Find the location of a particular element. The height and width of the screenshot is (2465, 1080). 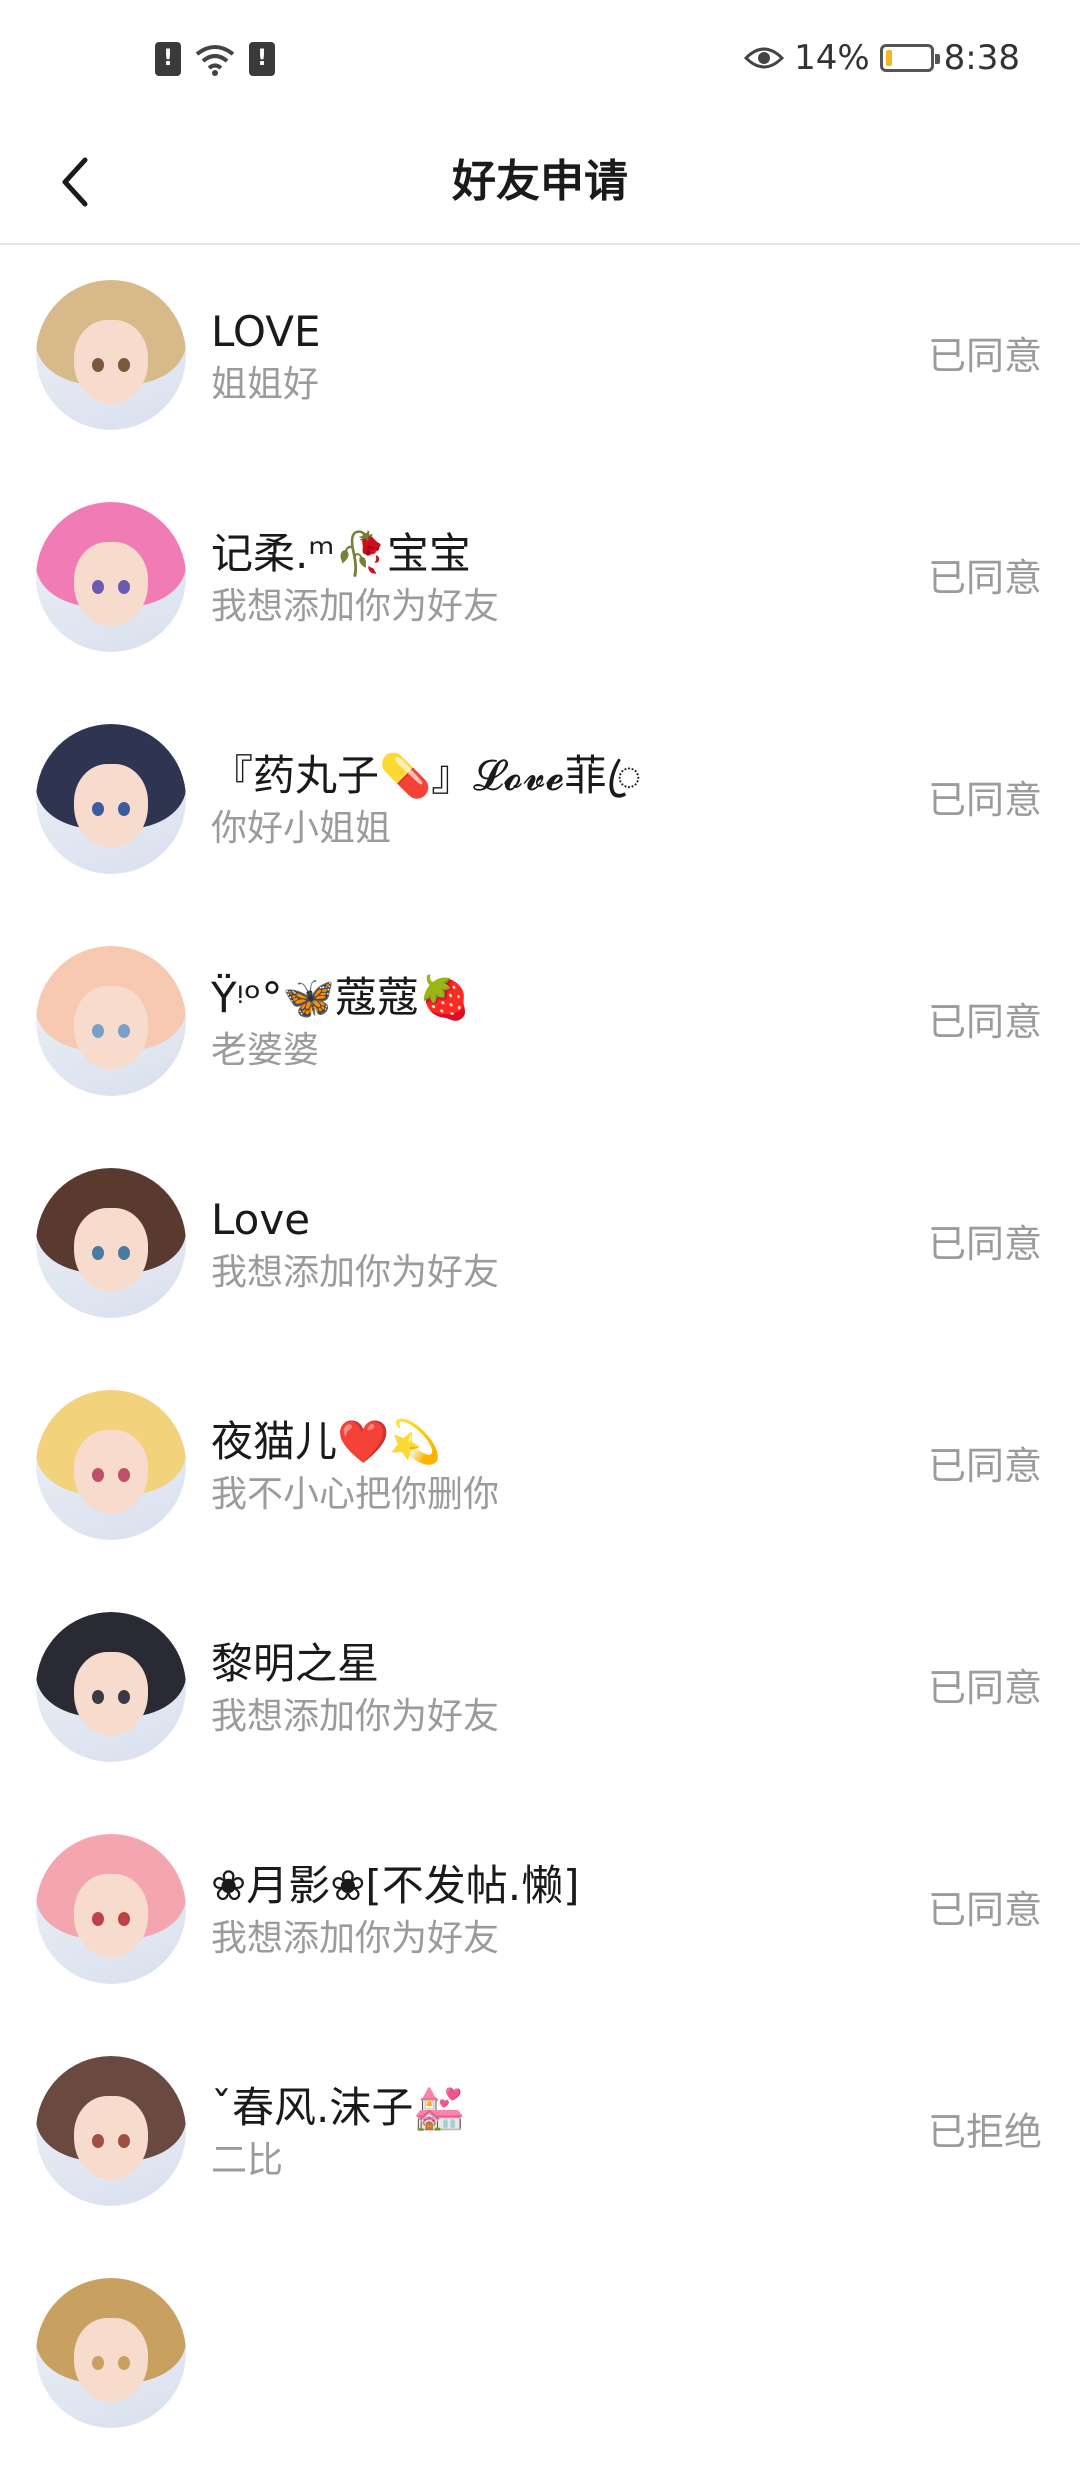

request-name: 黎明之星 is located at coordinates (295, 1663).